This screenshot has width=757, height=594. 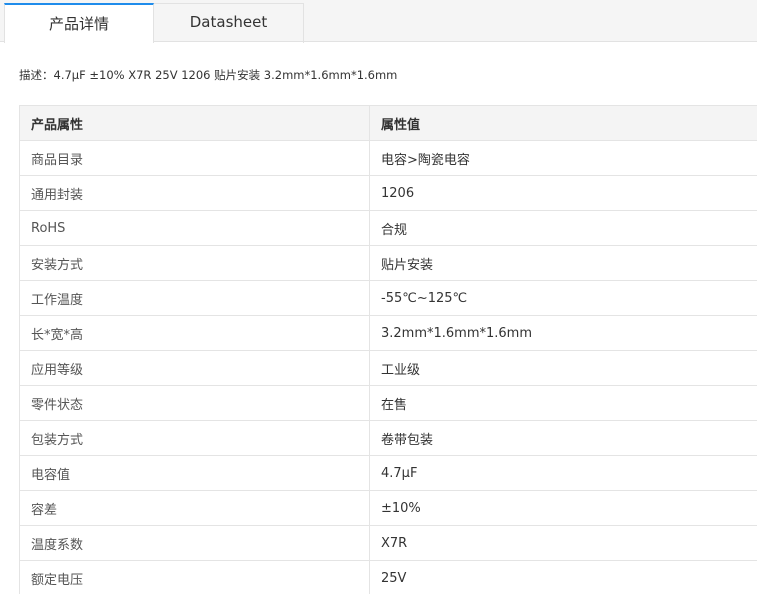 What do you see at coordinates (563, 438) in the screenshot?
I see `attribute-value: 卷带包装` at bounding box center [563, 438].